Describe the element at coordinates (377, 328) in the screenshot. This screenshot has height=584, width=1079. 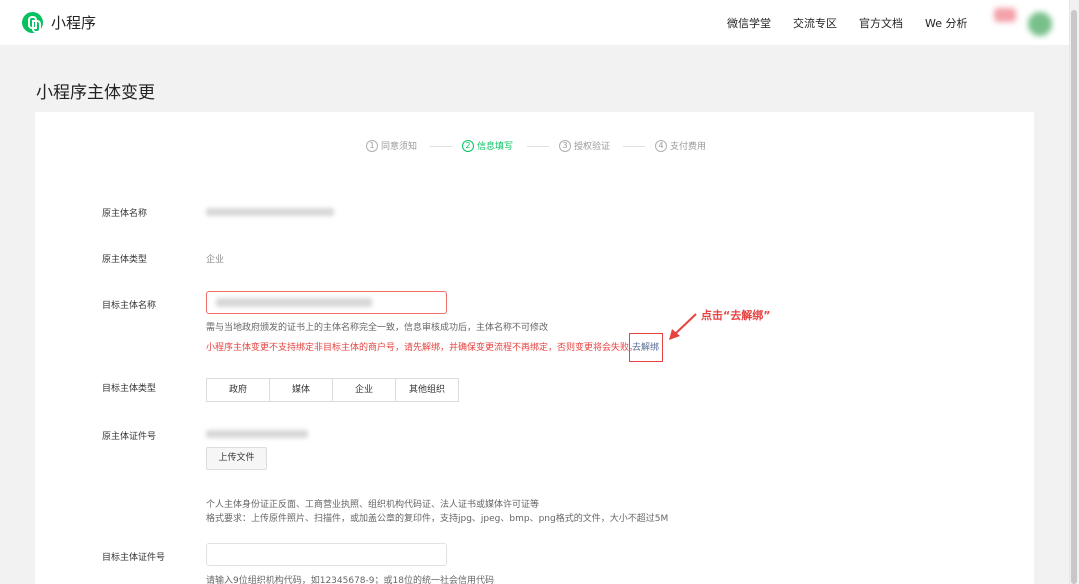
I see `target-name-hint: 需与当地政府颁发的证书上的主体名称完全一致，信息审核成功后，主体名称不可修改` at that location.